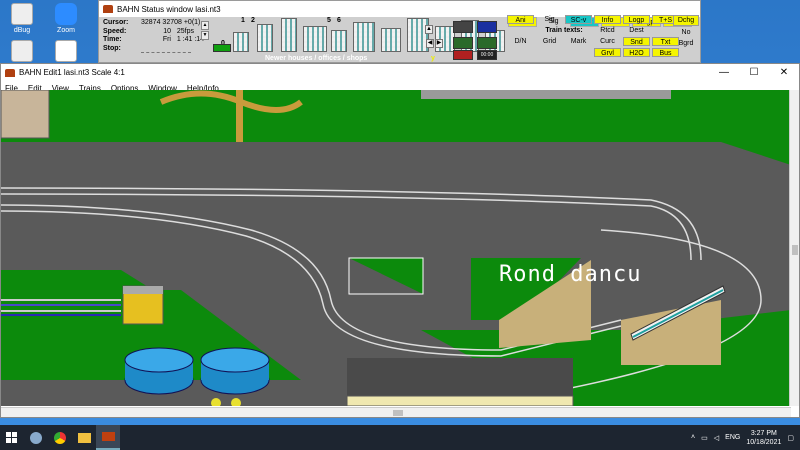  I want to click on start-button, so click(12, 437).